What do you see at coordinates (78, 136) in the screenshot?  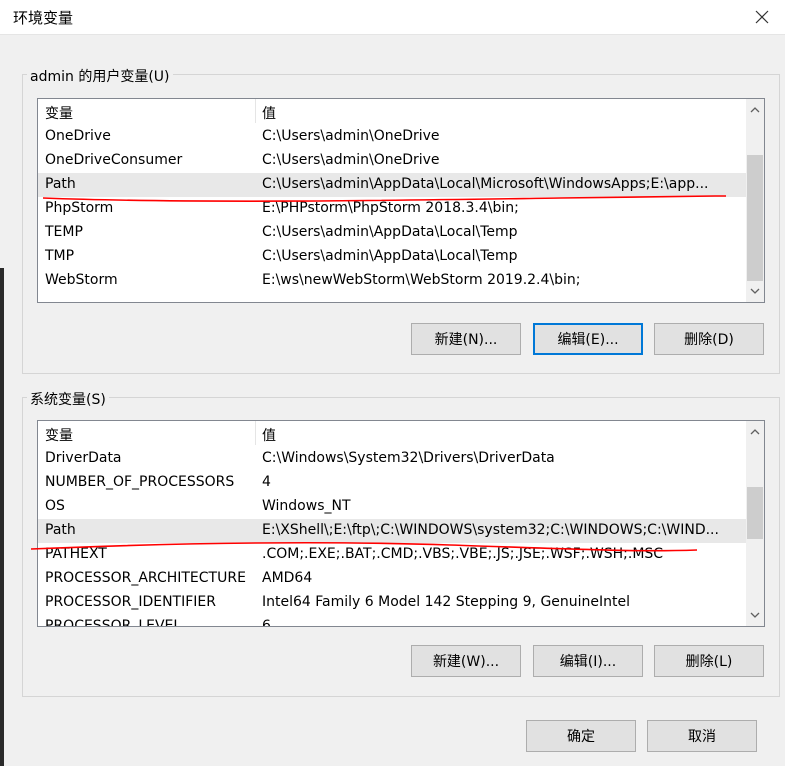 I see `variable-name: OneDrive` at bounding box center [78, 136].